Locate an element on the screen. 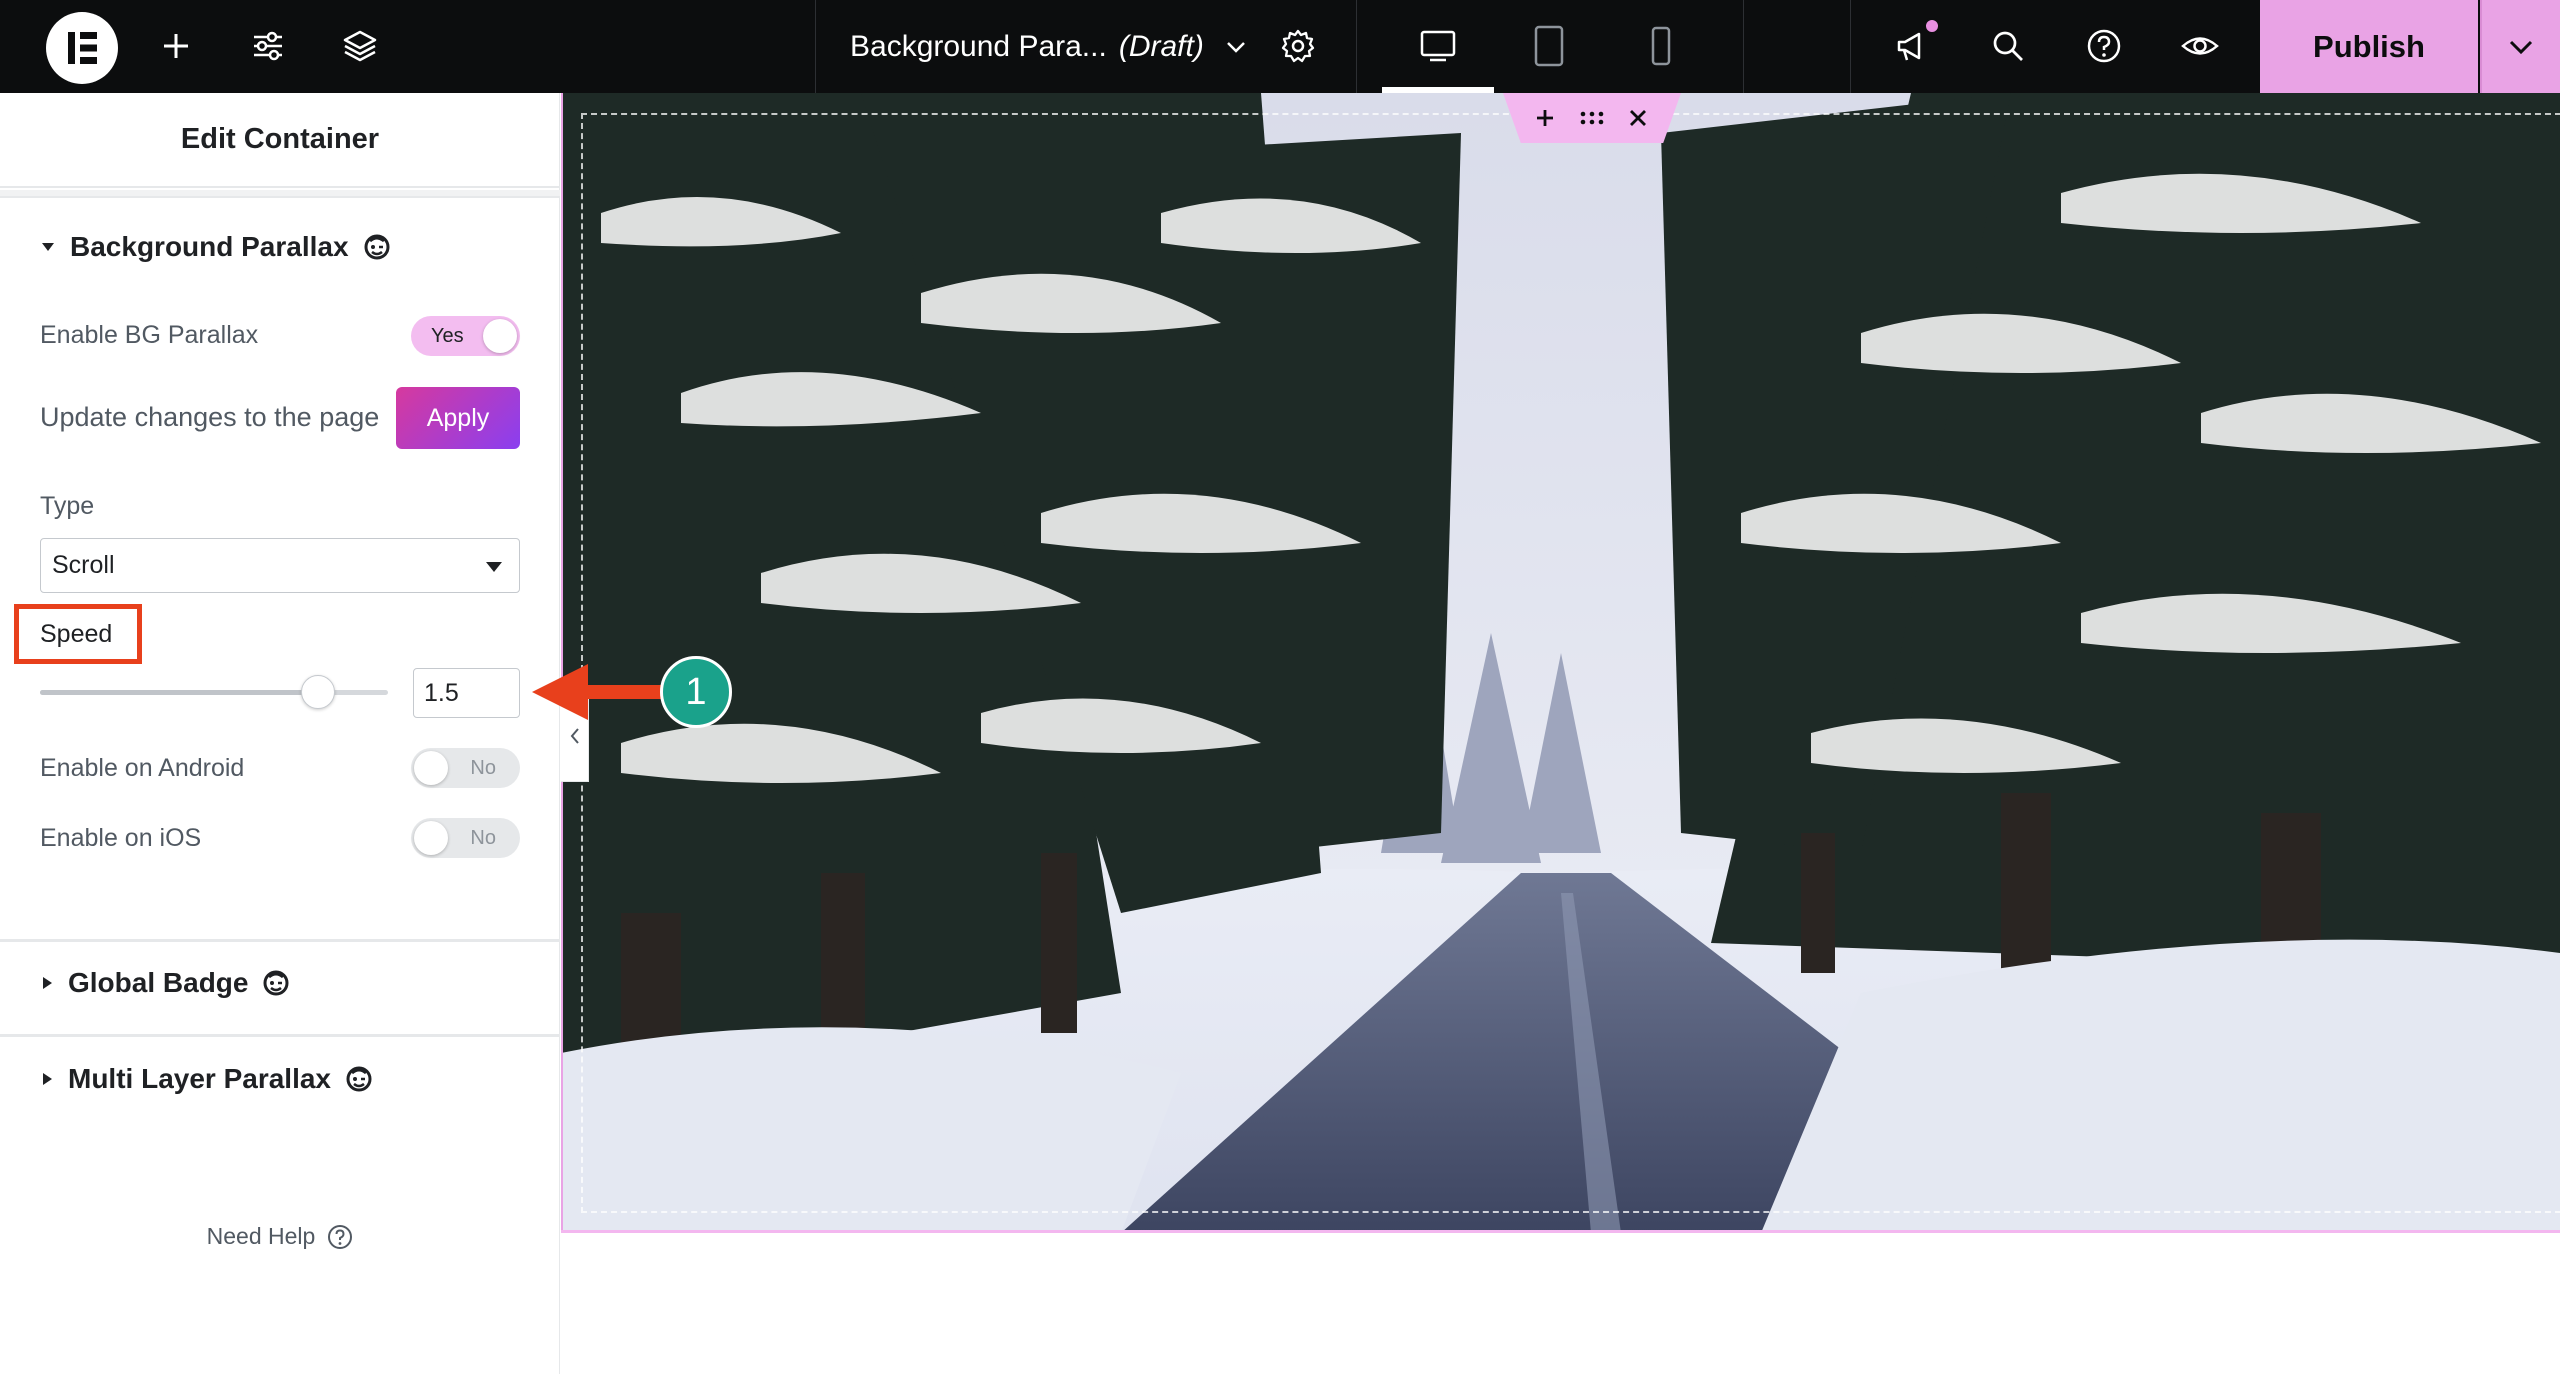 The height and width of the screenshot is (1374, 2560). update-changes-label: Update changes to the page is located at coordinates (210, 417).